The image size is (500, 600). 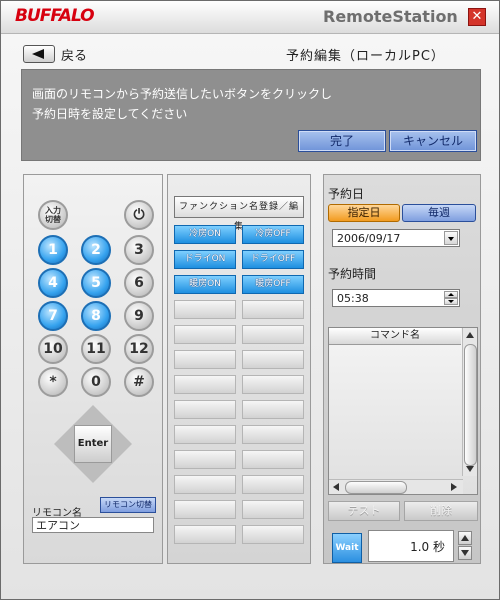 What do you see at coordinates (139, 349) in the screenshot?
I see `remote-key-11: 12` at bounding box center [139, 349].